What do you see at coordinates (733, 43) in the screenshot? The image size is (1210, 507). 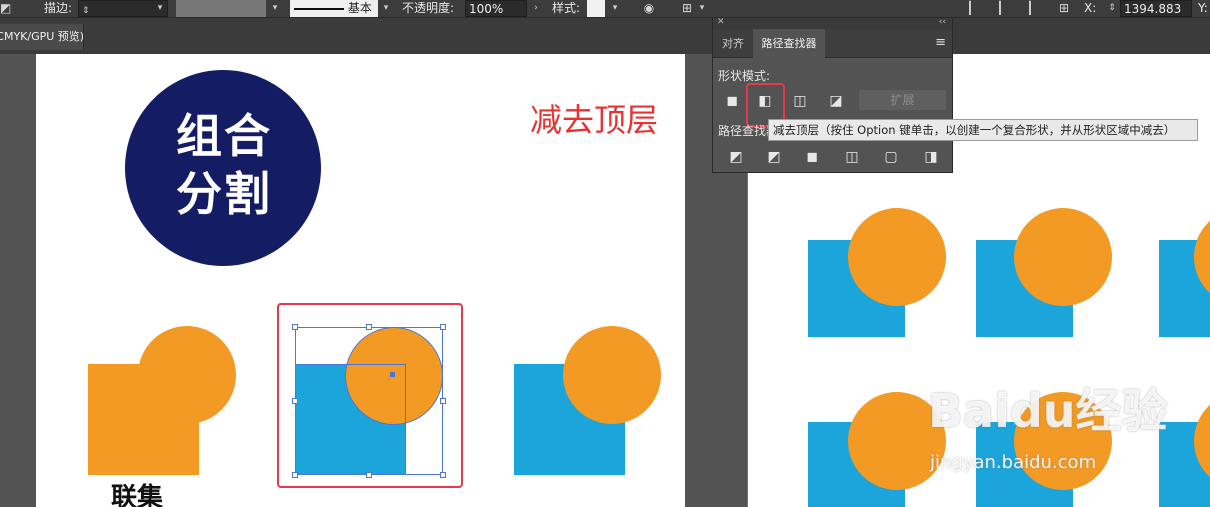 I see `tab-align: 对齐` at bounding box center [733, 43].